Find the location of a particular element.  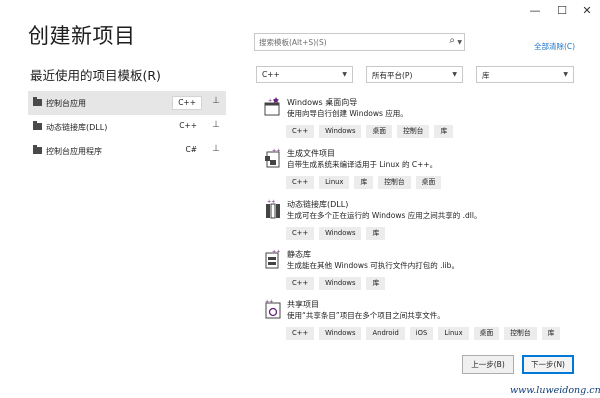

close-button: ✕ is located at coordinates (587, 11).